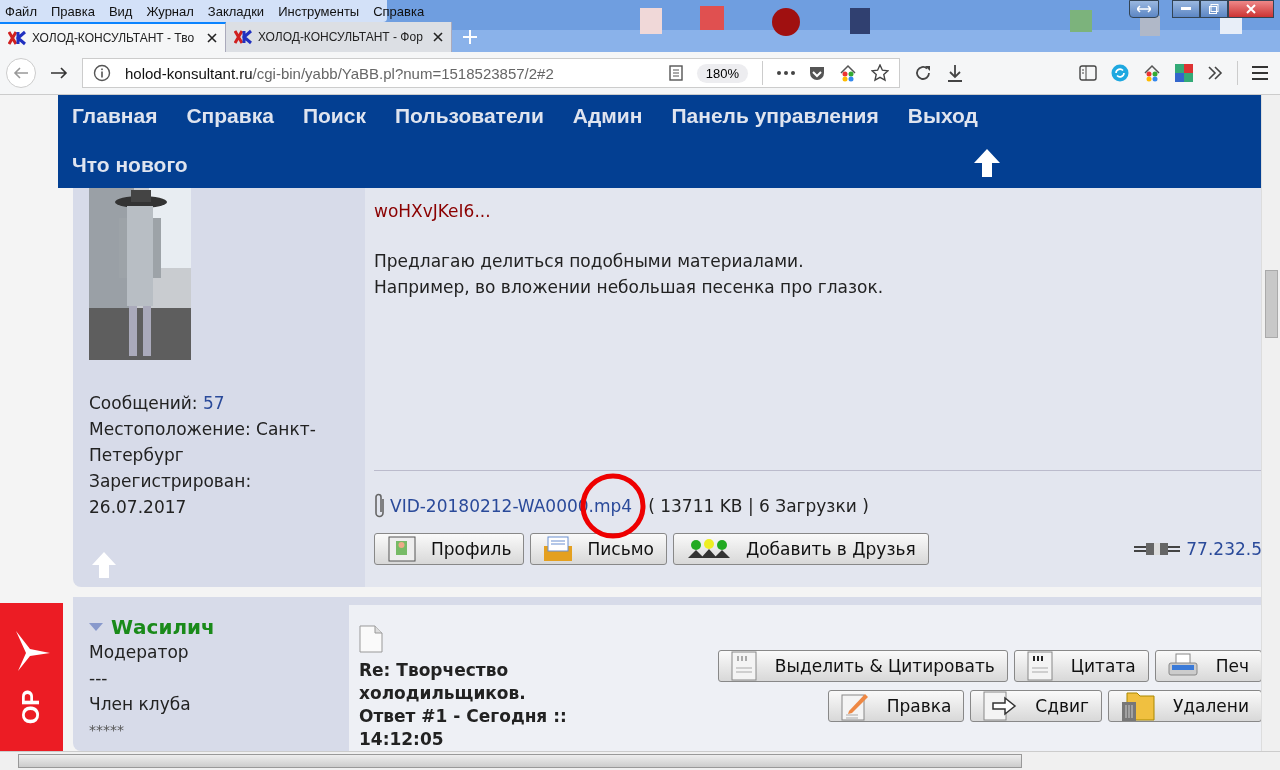 Image resolution: width=1280 pixels, height=770 pixels. Describe the element at coordinates (463, 728) in the screenshot. I see `post-meta: Ответ #1 - Сегодня :: 14:12:05` at that location.